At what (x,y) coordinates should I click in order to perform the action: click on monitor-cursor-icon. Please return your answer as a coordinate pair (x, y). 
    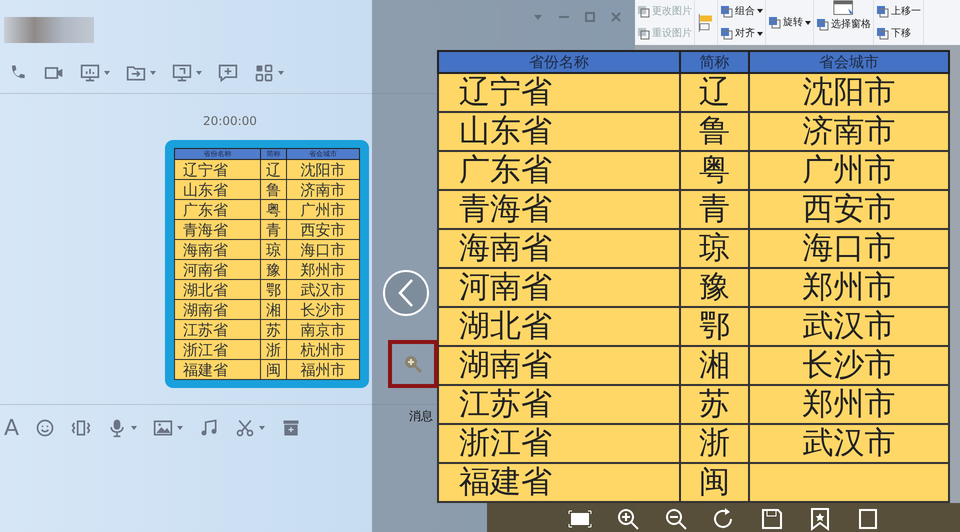
    Looking at the image, I should click on (182, 72).